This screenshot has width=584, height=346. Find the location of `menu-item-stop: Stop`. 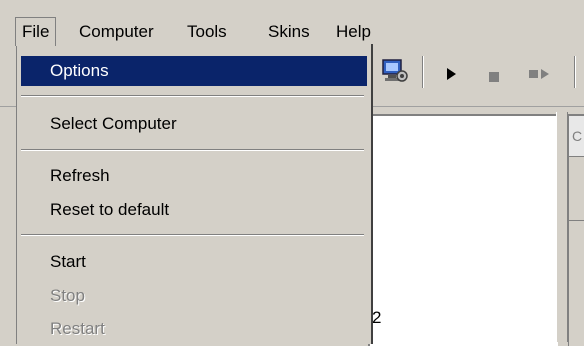

menu-item-stop: Stop is located at coordinates (67, 295).